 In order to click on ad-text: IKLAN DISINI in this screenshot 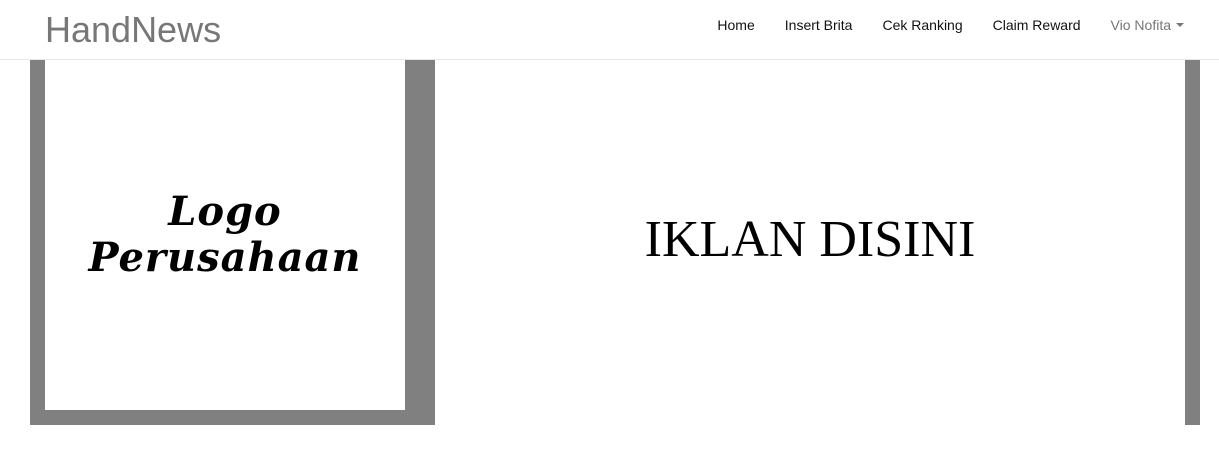, I will do `click(810, 239)`.